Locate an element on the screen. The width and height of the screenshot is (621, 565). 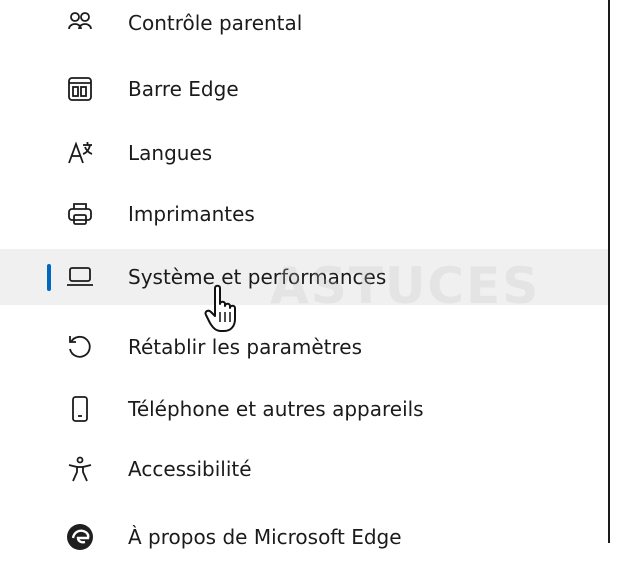
accessibility-icon is located at coordinates (80, 469).